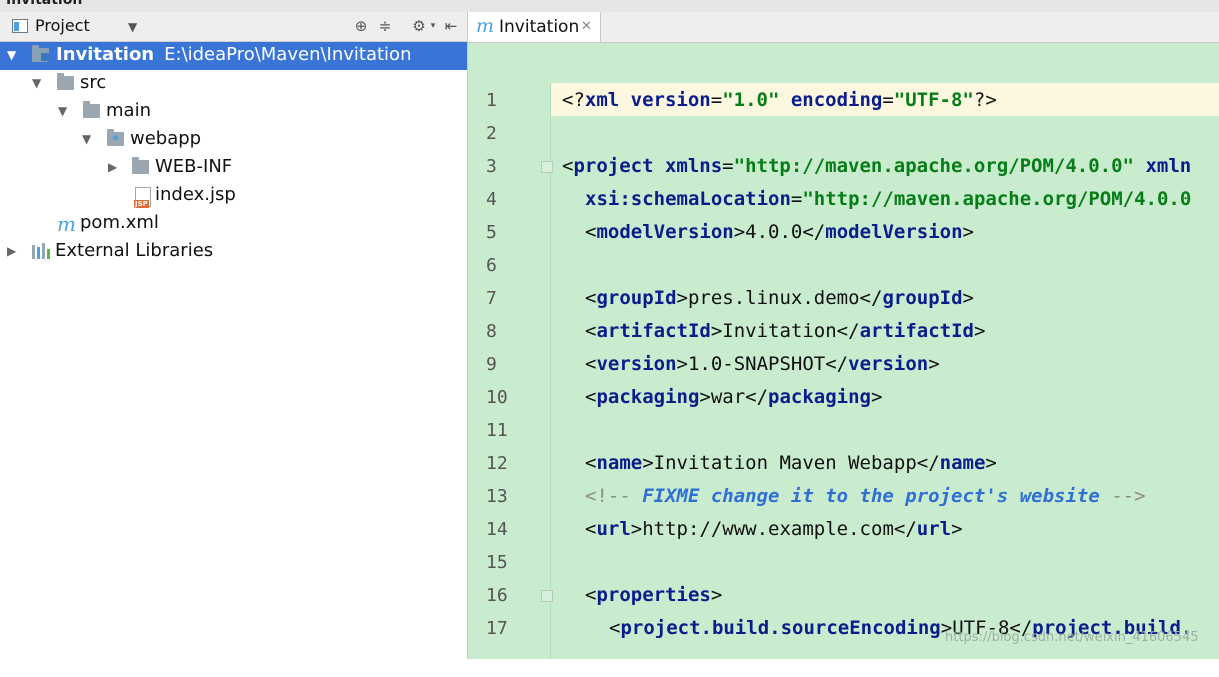 The height and width of the screenshot is (677, 1219). What do you see at coordinates (20, 26) in the screenshot?
I see `project-view-icon` at bounding box center [20, 26].